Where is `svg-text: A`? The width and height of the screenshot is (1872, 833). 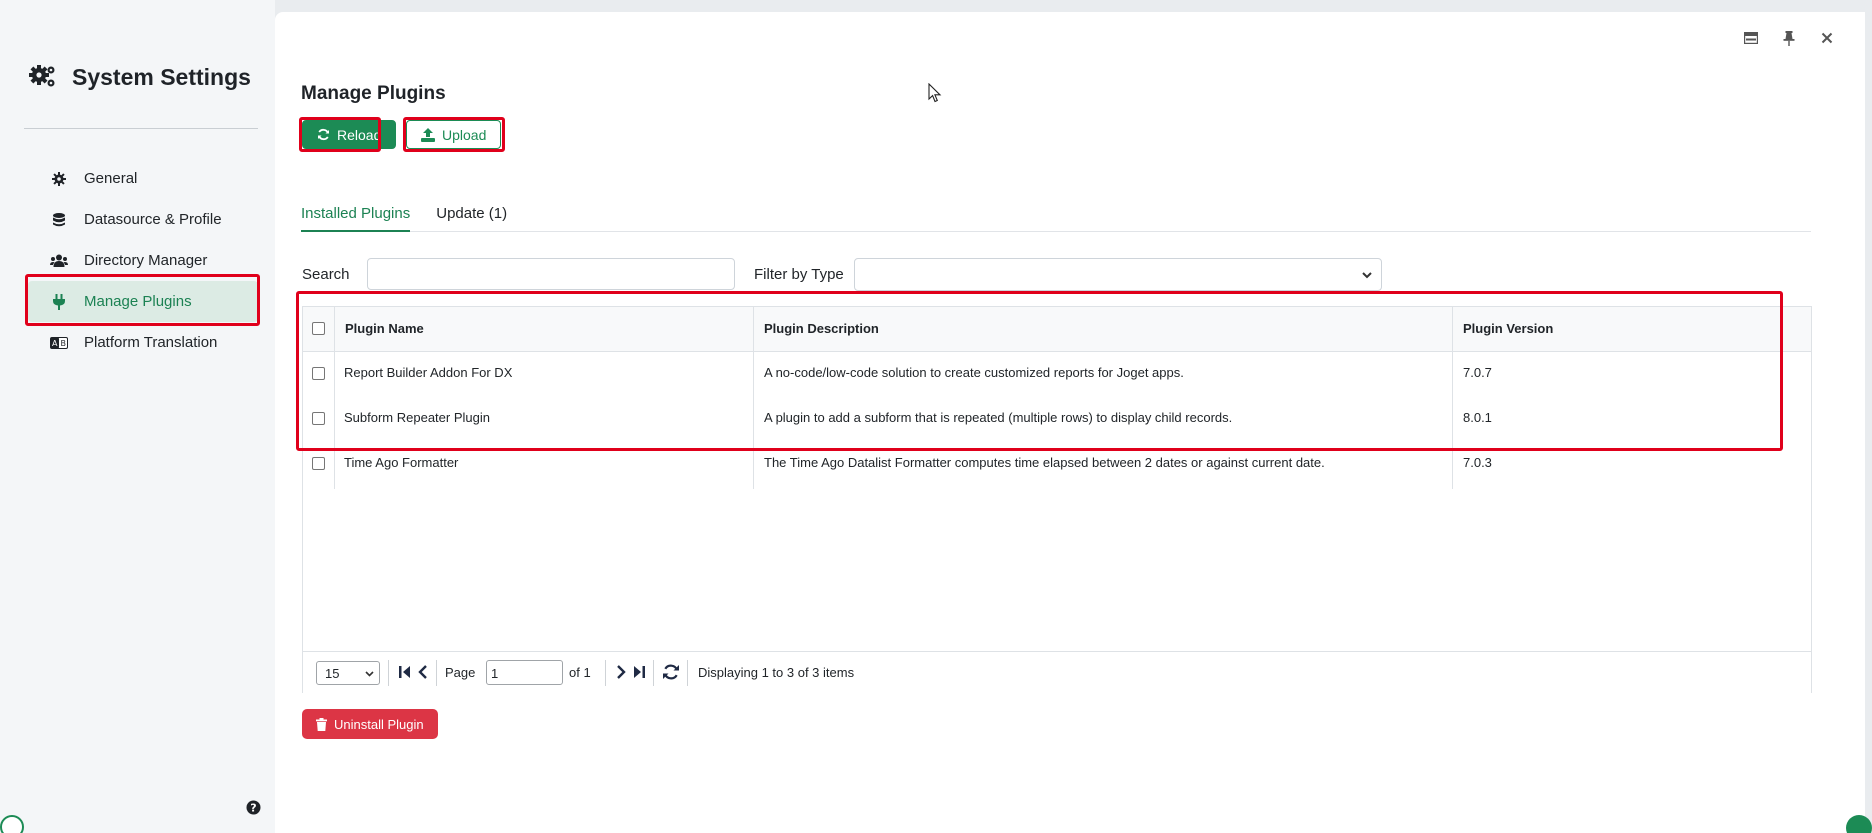
svg-text: A is located at coordinates (55, 343).